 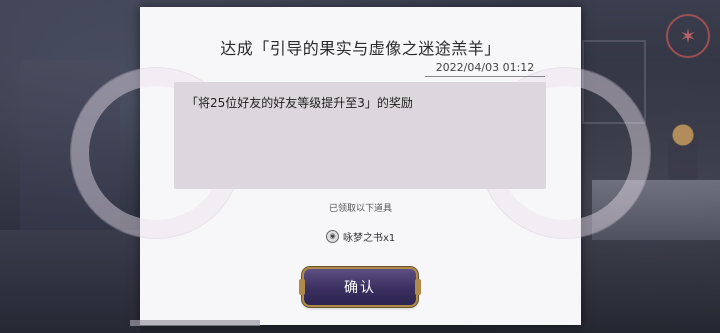 I want to click on reward-item: ◉ 咏梦之书x1, so click(x=360, y=236).